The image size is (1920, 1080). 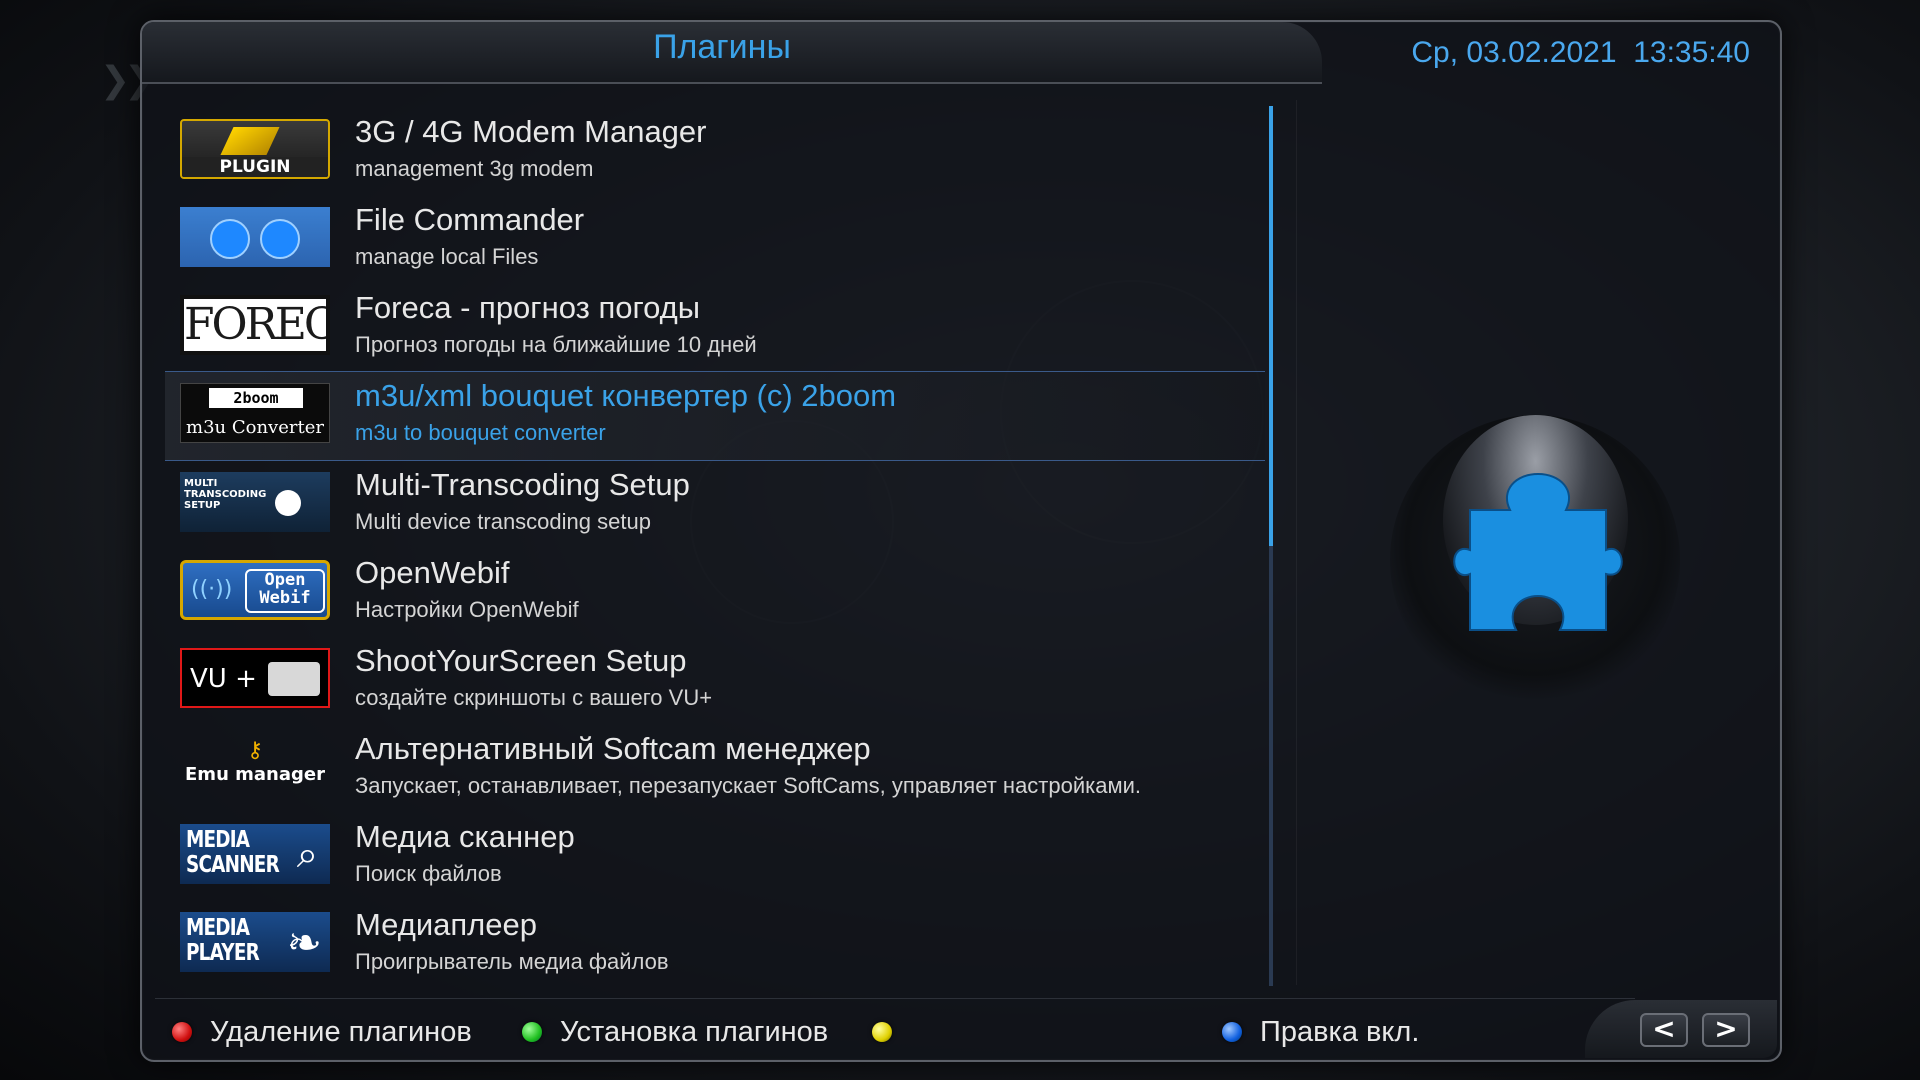 I want to click on plugin-title: Foreca - прогноз погоды, so click(x=528, y=307).